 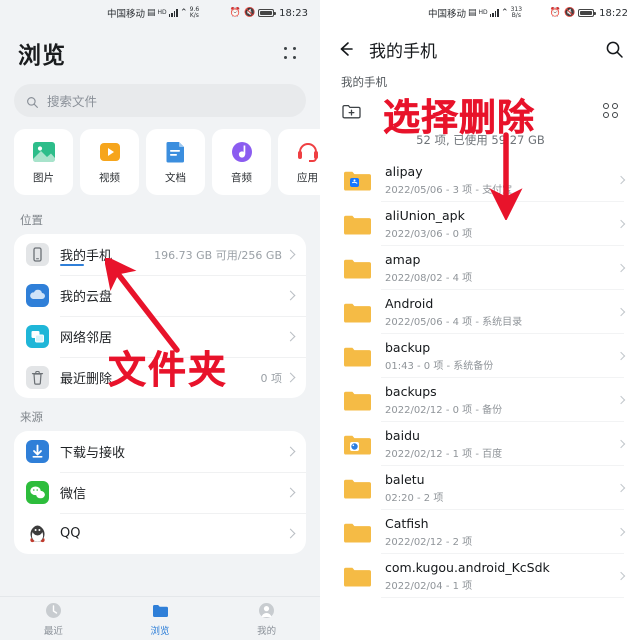 I want to click on location-section-title: 位置, so click(x=31, y=220).